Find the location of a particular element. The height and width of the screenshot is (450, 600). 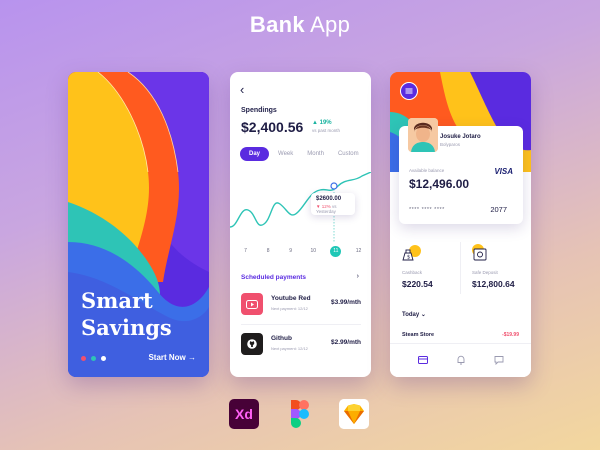

chart-x-labels: 7 8 9 10 11 12 is located at coordinates (302, 251).